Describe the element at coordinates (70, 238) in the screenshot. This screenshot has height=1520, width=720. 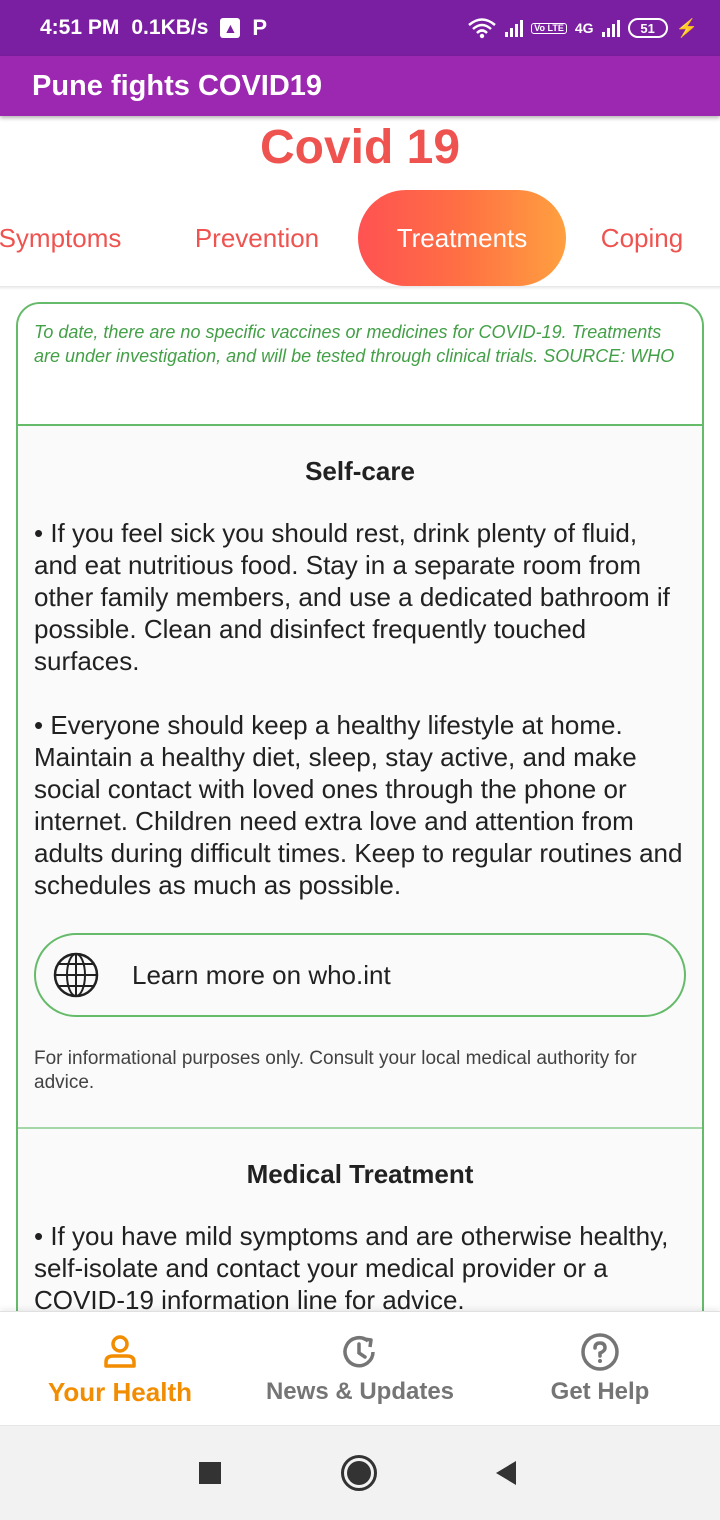
I see `tab-symptoms: Symptoms` at that location.